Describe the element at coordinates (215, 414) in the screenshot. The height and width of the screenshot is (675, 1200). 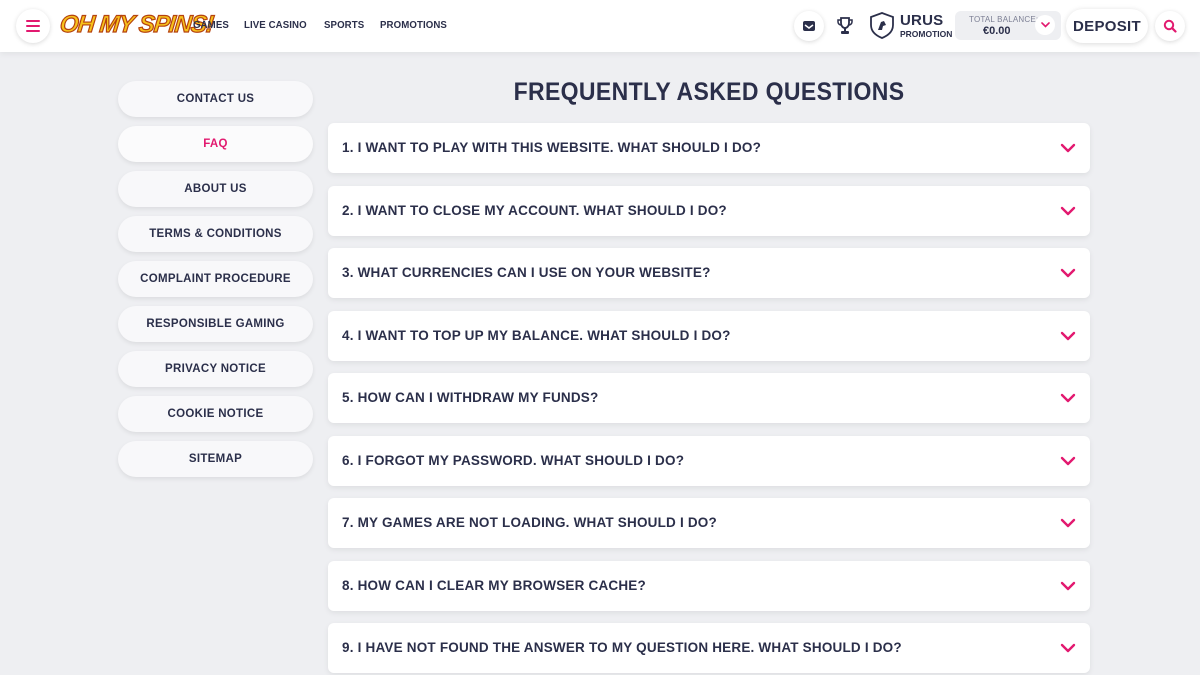
I see `sidebar-item-cookie-notice: COOKIE NOTICE` at that location.